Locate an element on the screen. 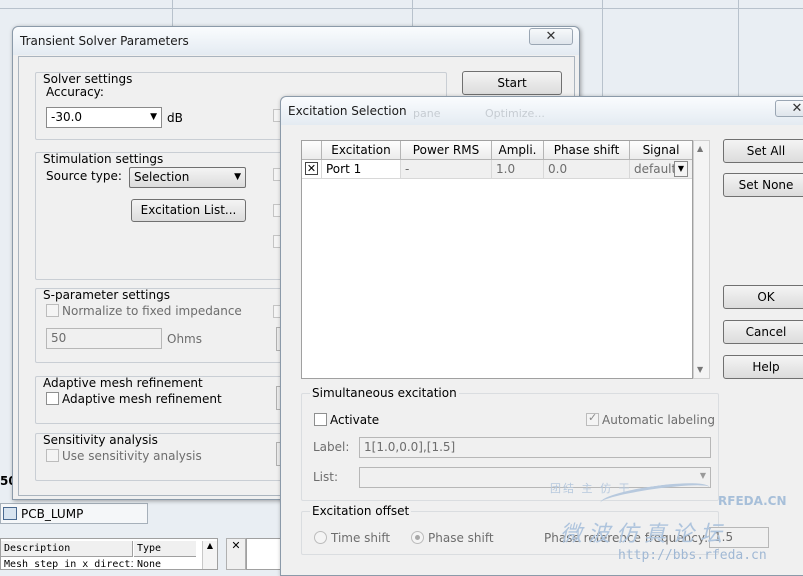  source-type-select: Selection ▼ is located at coordinates (187, 177).